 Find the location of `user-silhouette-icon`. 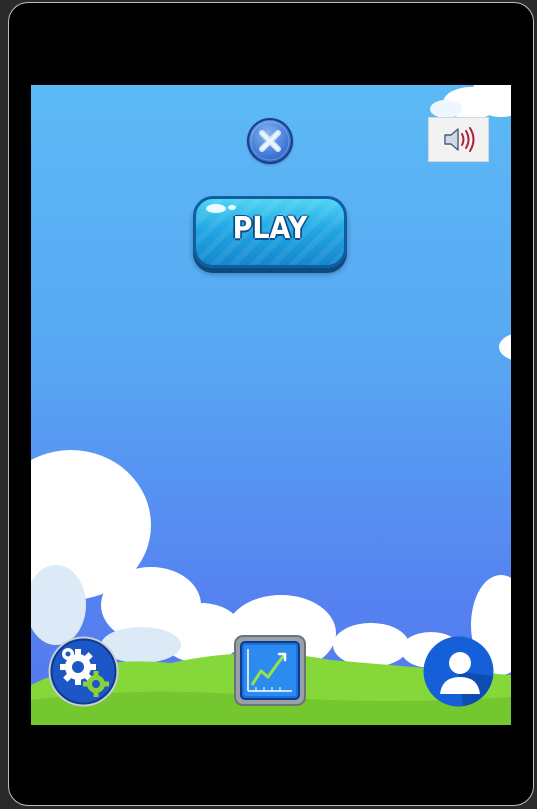

user-silhouette-icon is located at coordinates (458, 671).